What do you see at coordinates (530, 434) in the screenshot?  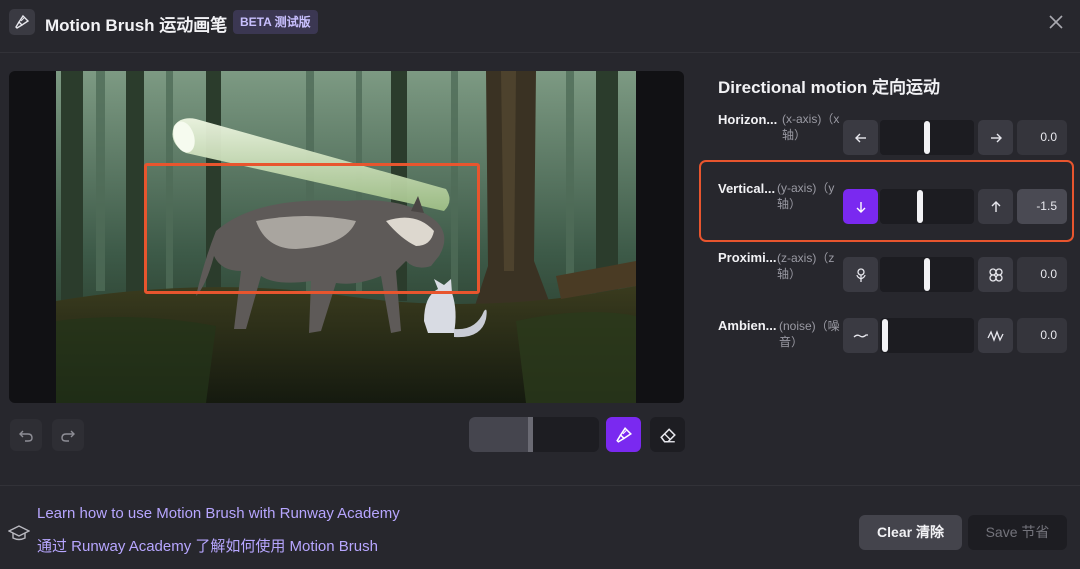 I see `brush-size-thumb` at bounding box center [530, 434].